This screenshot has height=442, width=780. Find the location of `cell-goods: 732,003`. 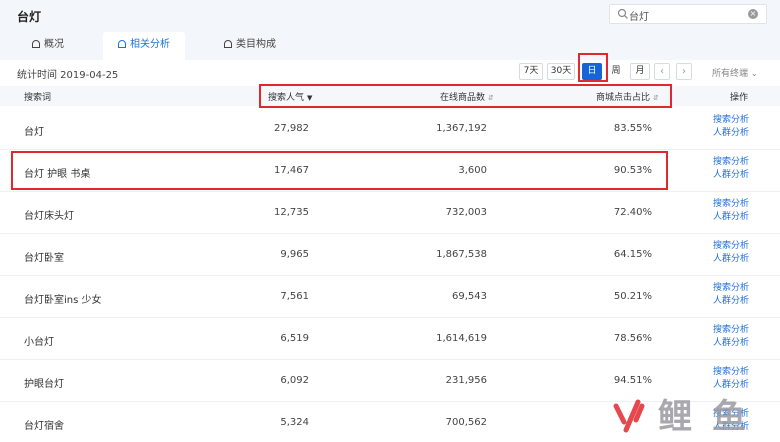

cell-goods: 732,003 is located at coordinates (466, 212).